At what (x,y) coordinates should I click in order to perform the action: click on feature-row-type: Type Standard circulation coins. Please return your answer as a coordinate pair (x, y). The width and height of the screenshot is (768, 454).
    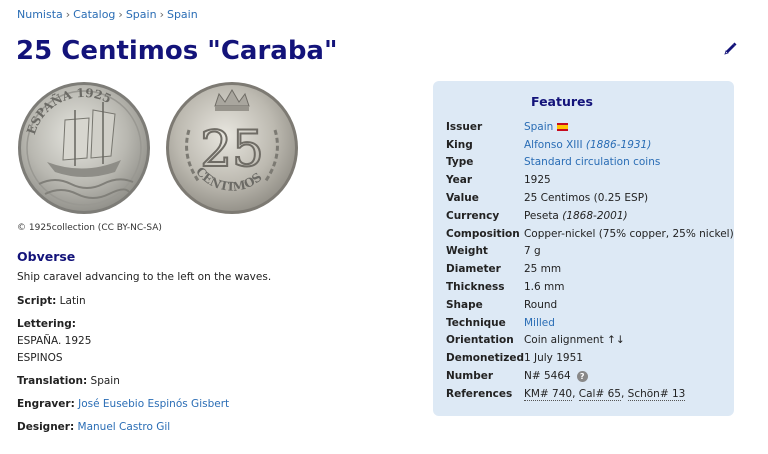
    Looking at the image, I should click on (590, 163).